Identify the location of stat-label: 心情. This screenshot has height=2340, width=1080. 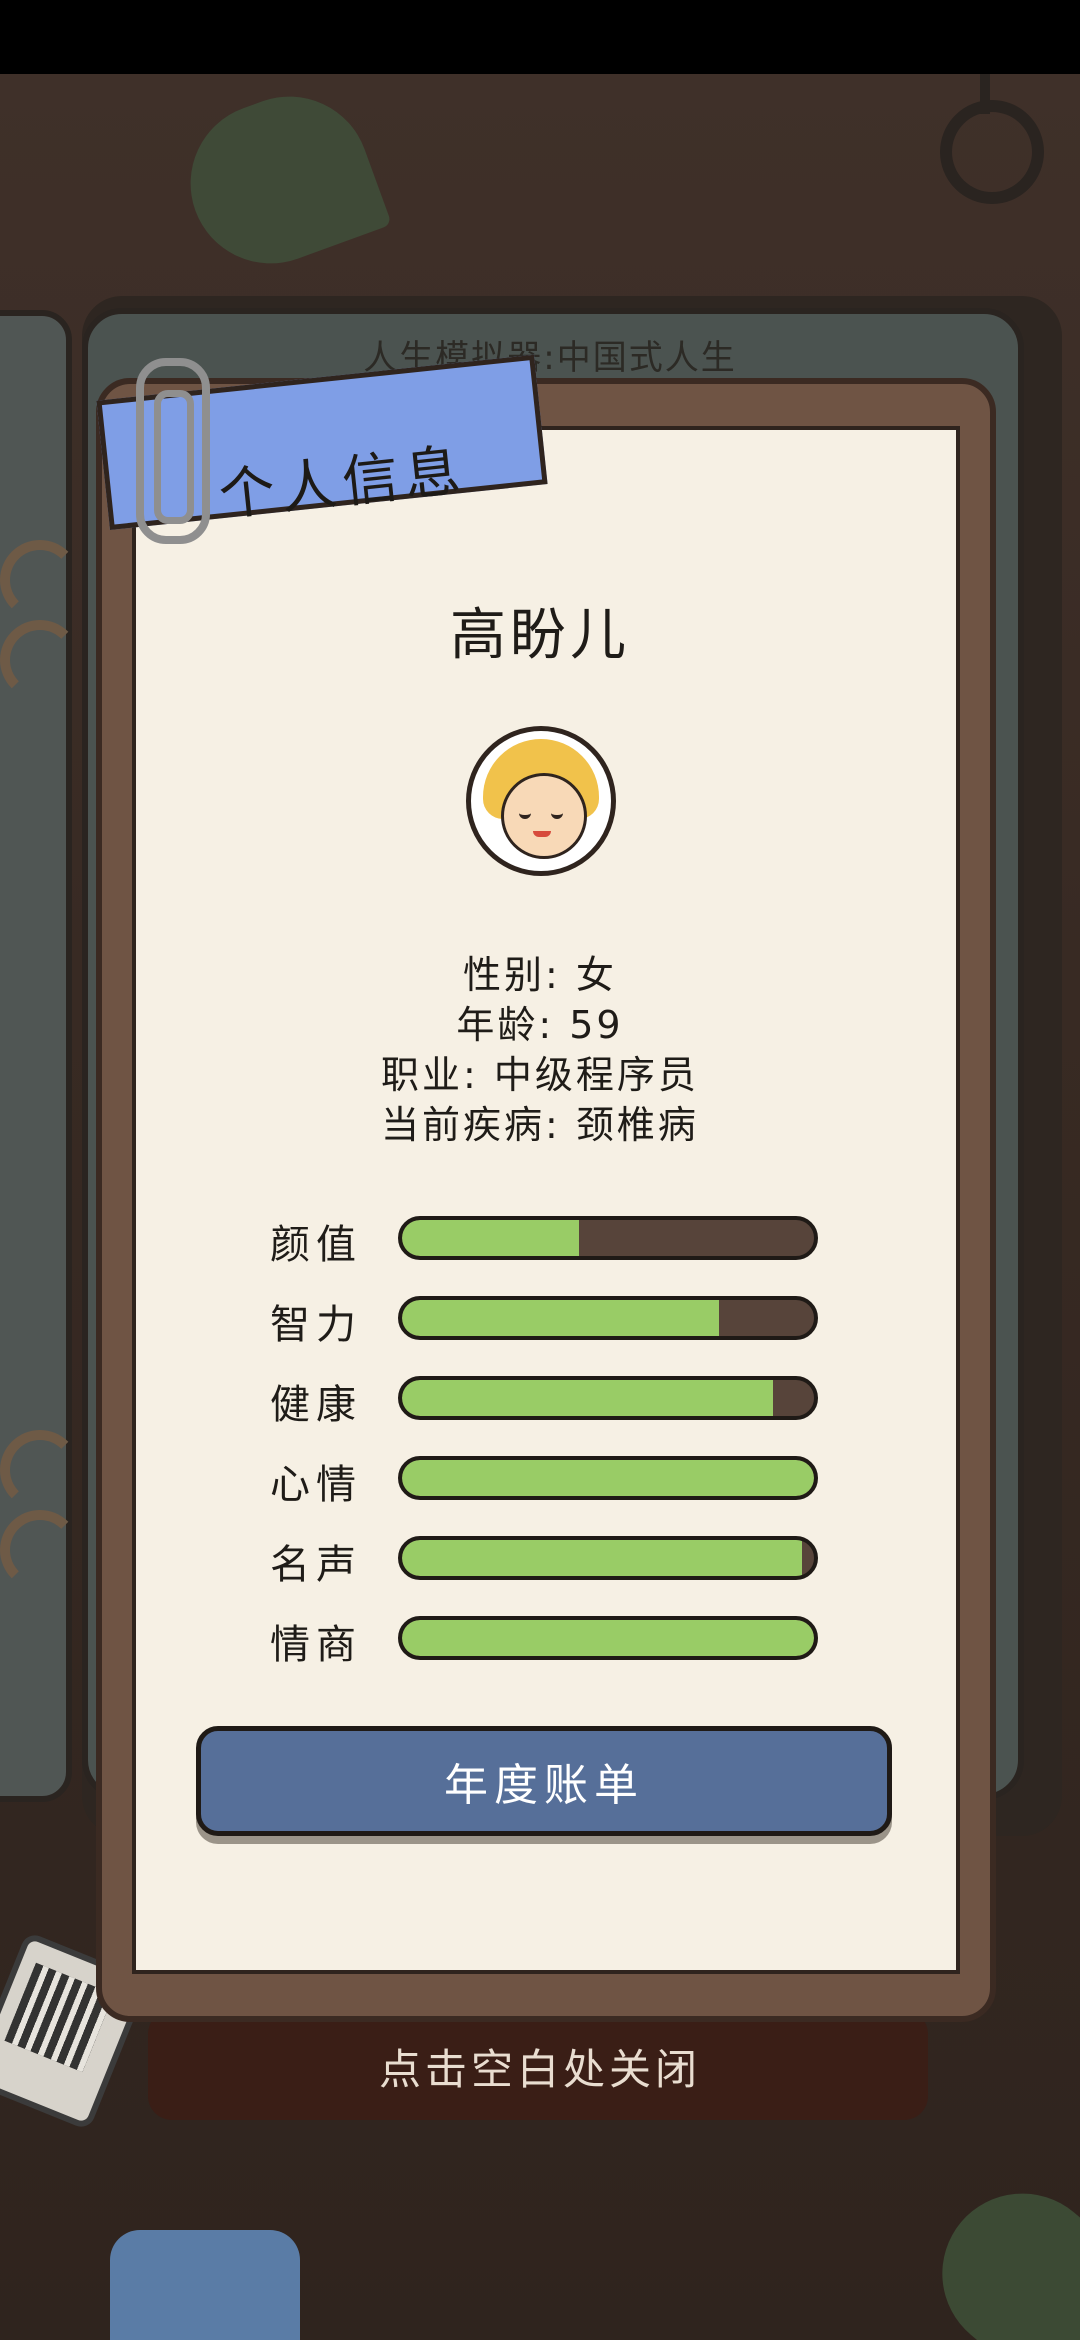
(316, 1485).